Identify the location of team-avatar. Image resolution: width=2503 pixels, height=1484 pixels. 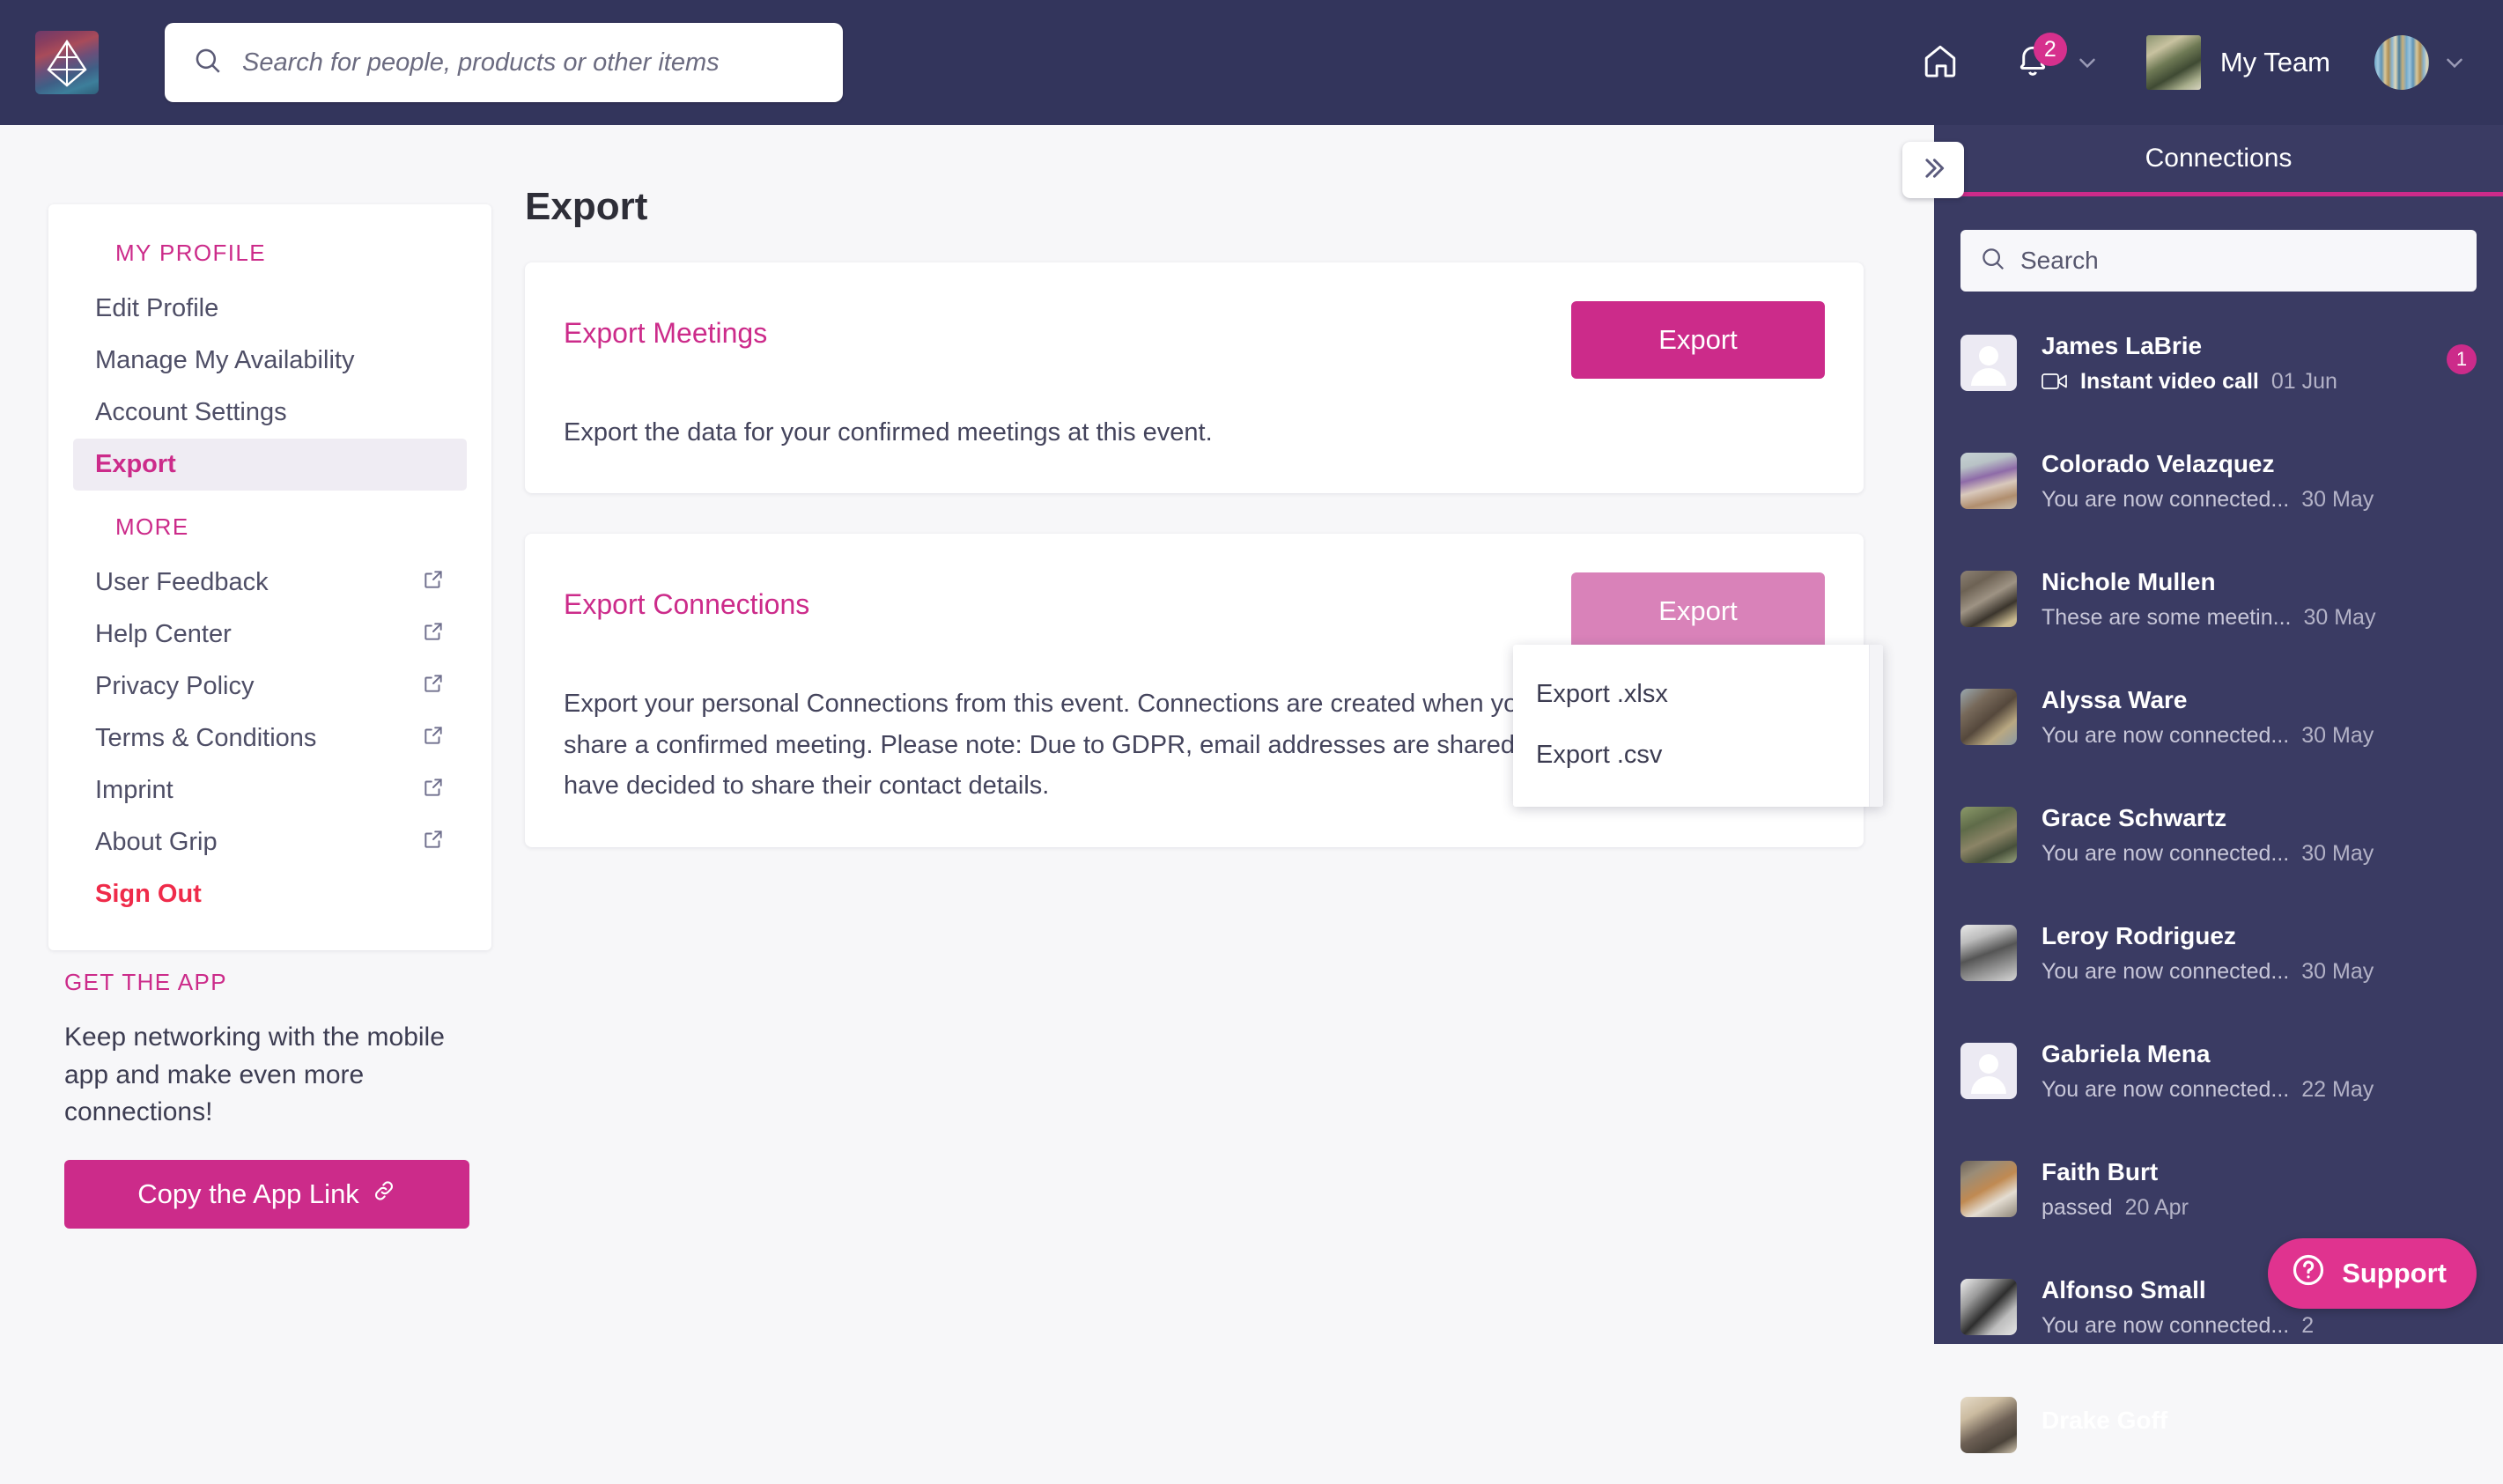
(2173, 62).